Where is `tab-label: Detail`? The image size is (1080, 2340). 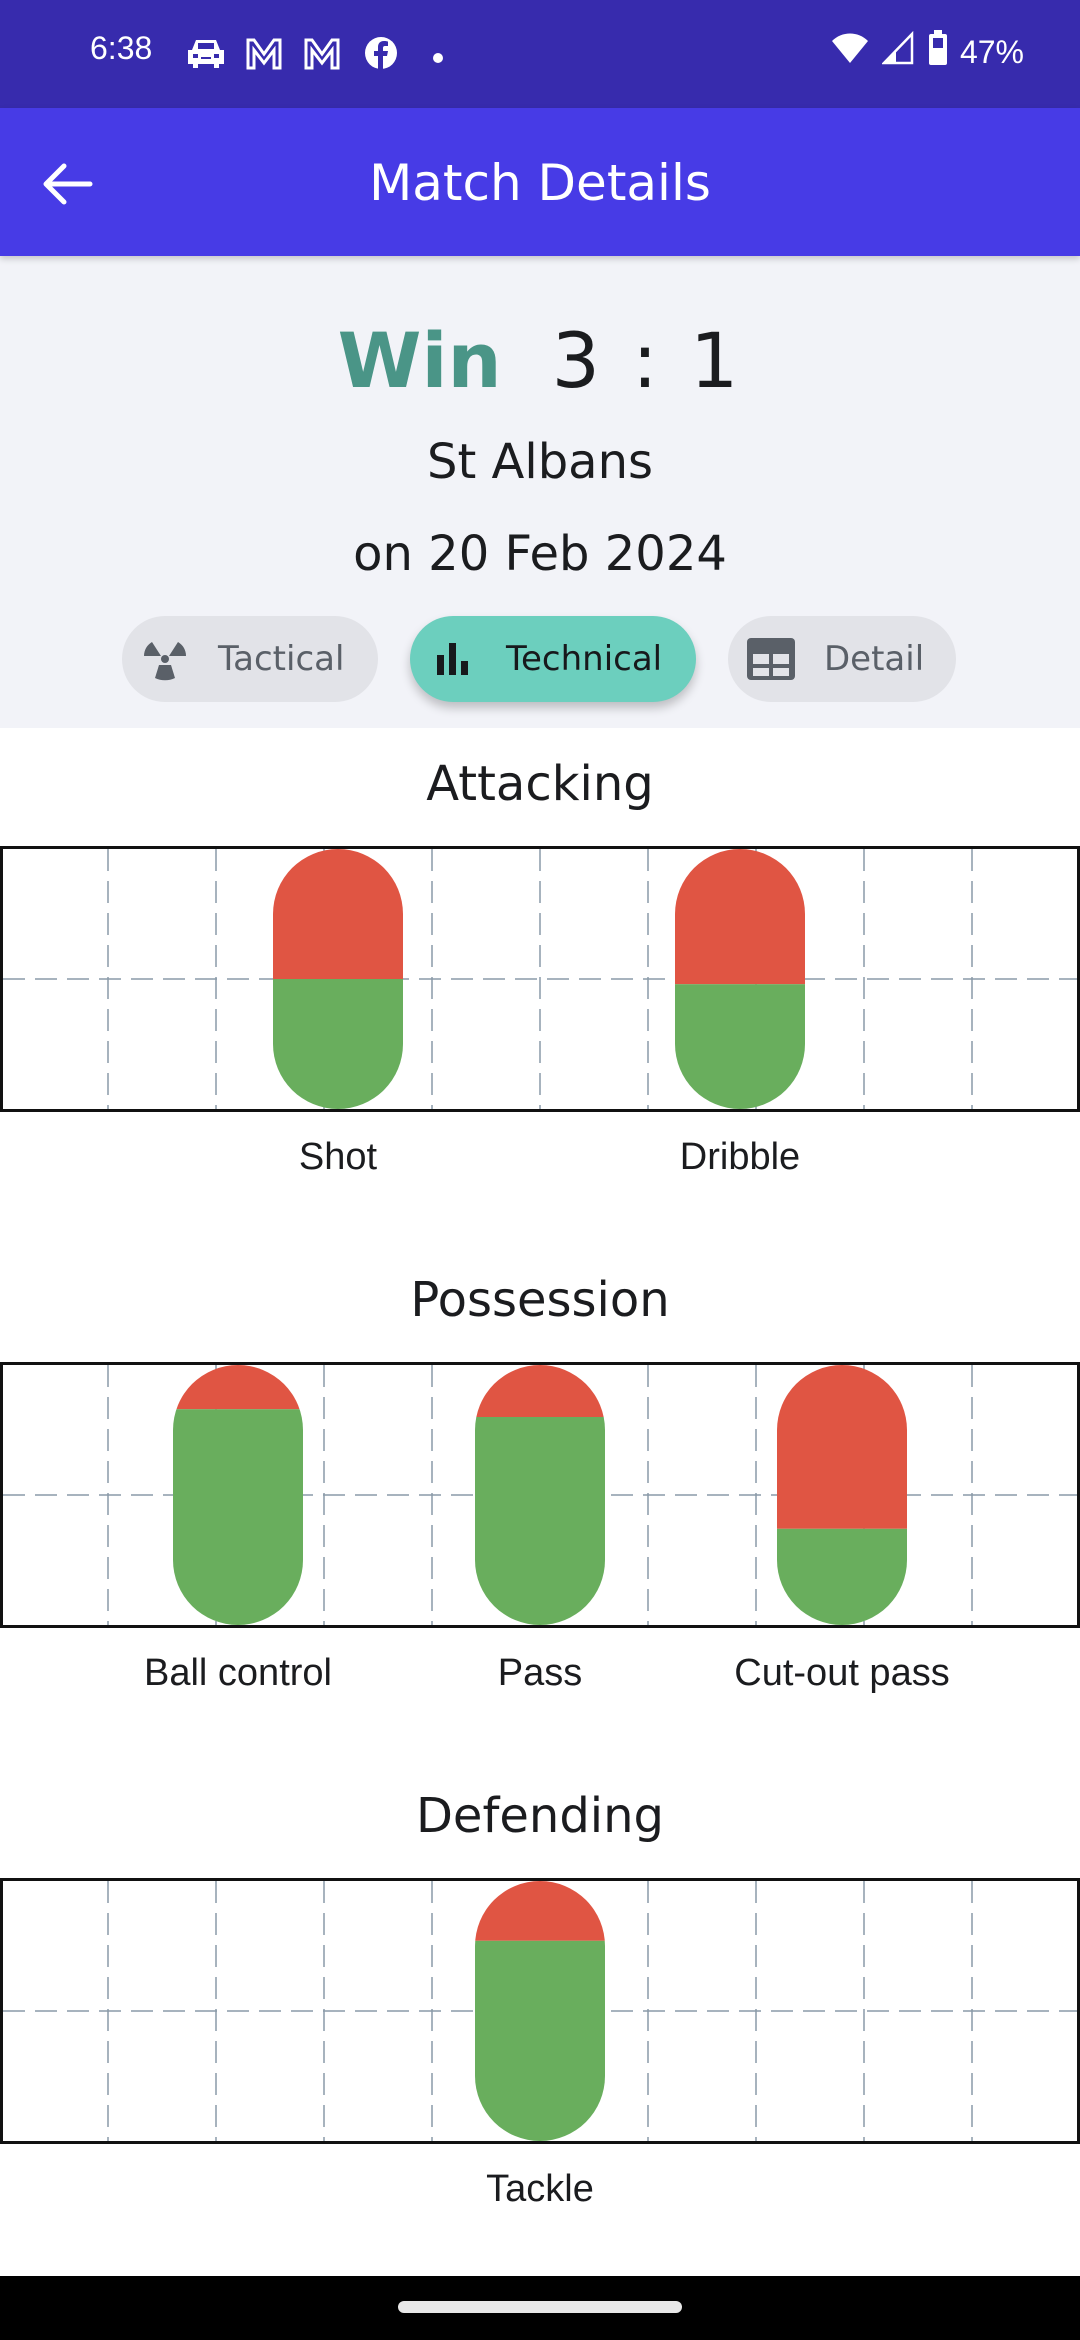 tab-label: Detail is located at coordinates (874, 659).